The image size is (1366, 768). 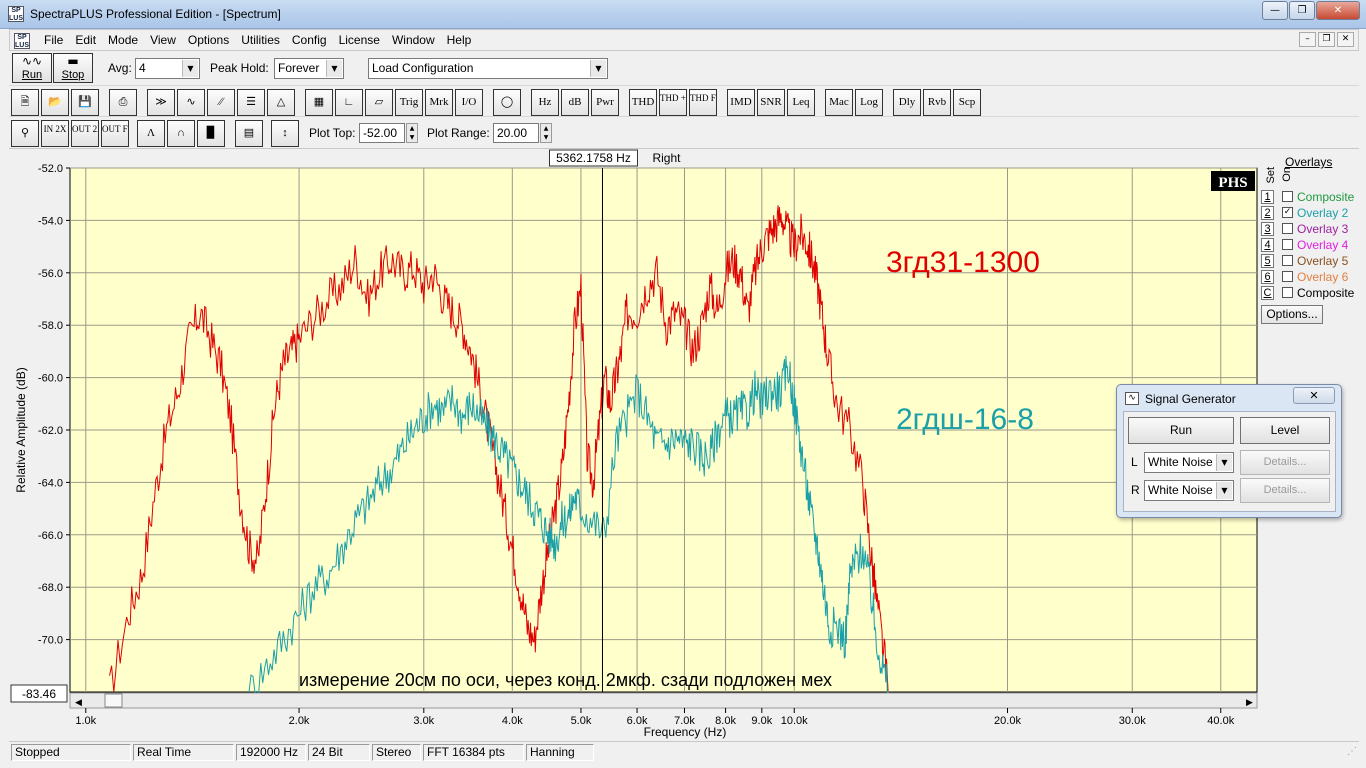 What do you see at coordinates (1189, 490) in the screenshot?
I see `right-signal-select: White Noise ▼` at bounding box center [1189, 490].